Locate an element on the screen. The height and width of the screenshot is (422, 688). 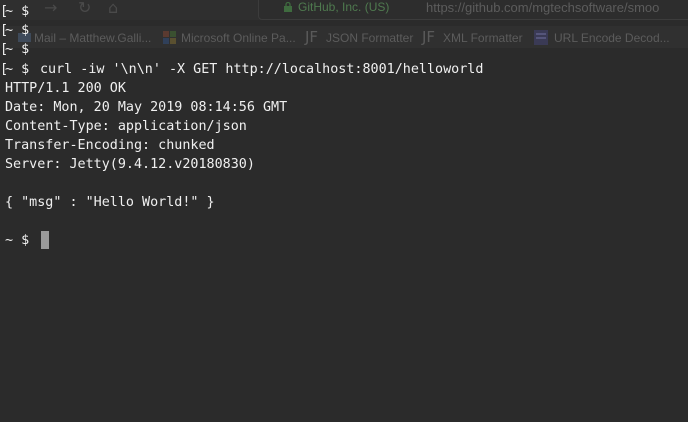
final-prompt: ~ $ is located at coordinates (17, 240).